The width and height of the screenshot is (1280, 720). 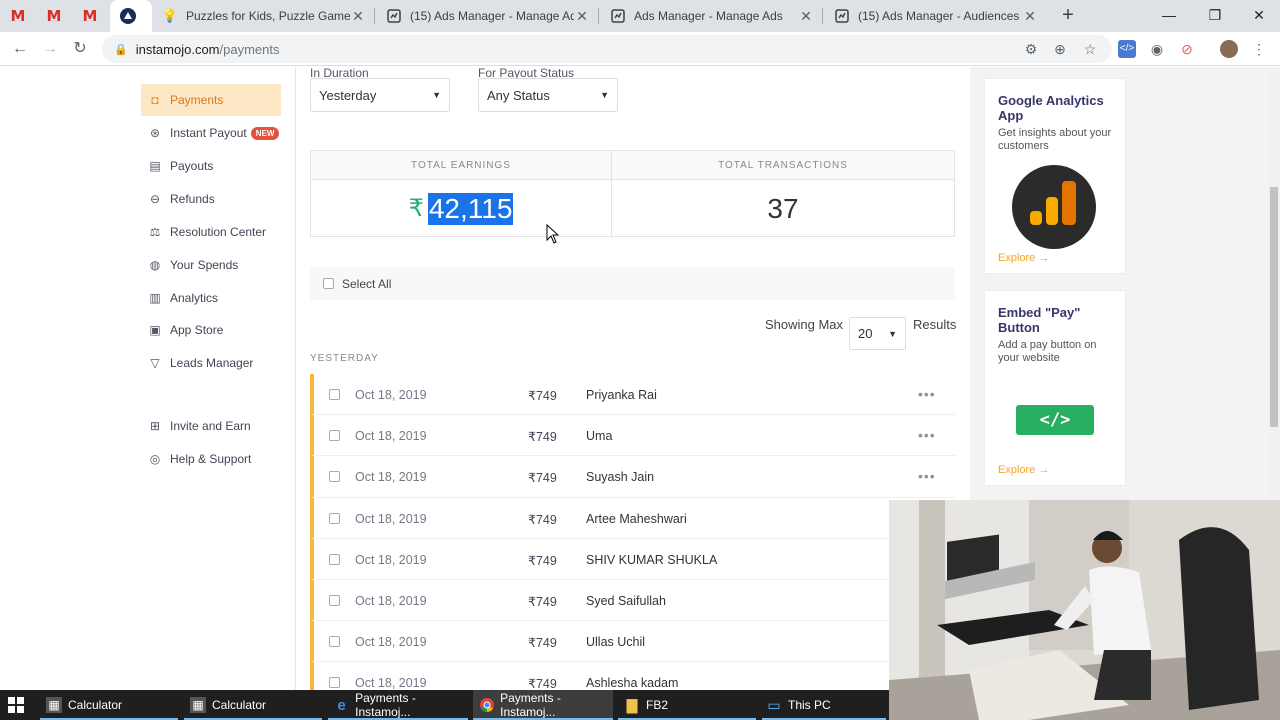 I want to click on sidebar-item-instant-payout: ⊛ Instant Payout NEW, so click(x=211, y=133).